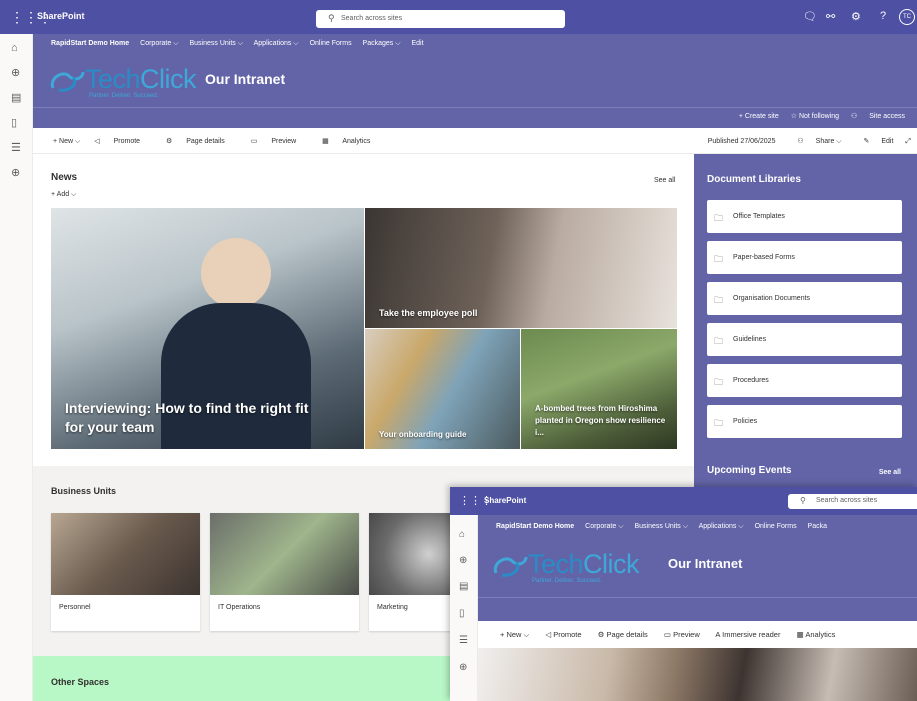 Image resolution: width=917 pixels, height=701 pixels. I want to click on create-site-button: + Create site, so click(759, 116).